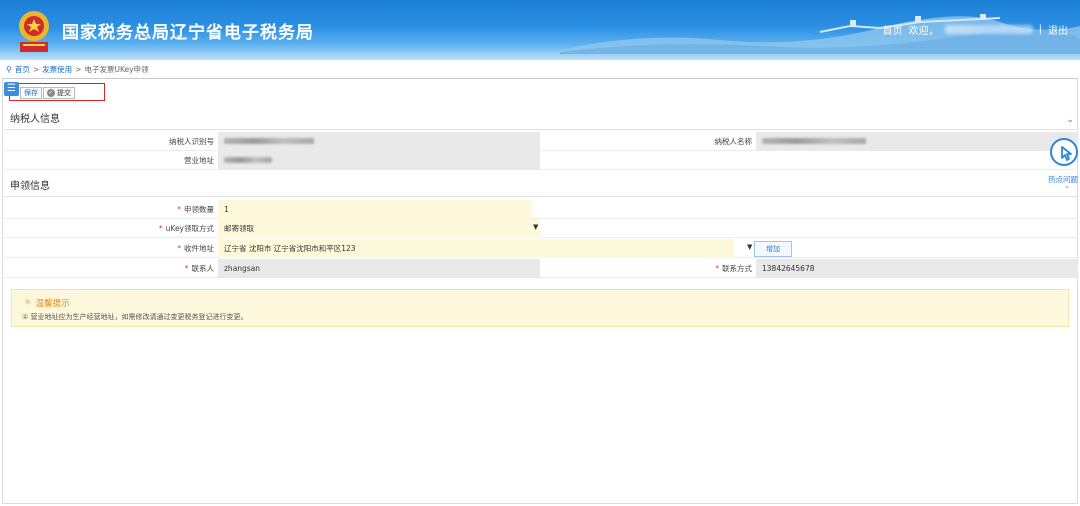  Describe the element at coordinates (540, 308) in the screenshot. I see `tip-box: ☼ 温馨提示 ① 营业地址应为生产经营地址，如需修改请通过变更税务登记进行变更。` at that location.